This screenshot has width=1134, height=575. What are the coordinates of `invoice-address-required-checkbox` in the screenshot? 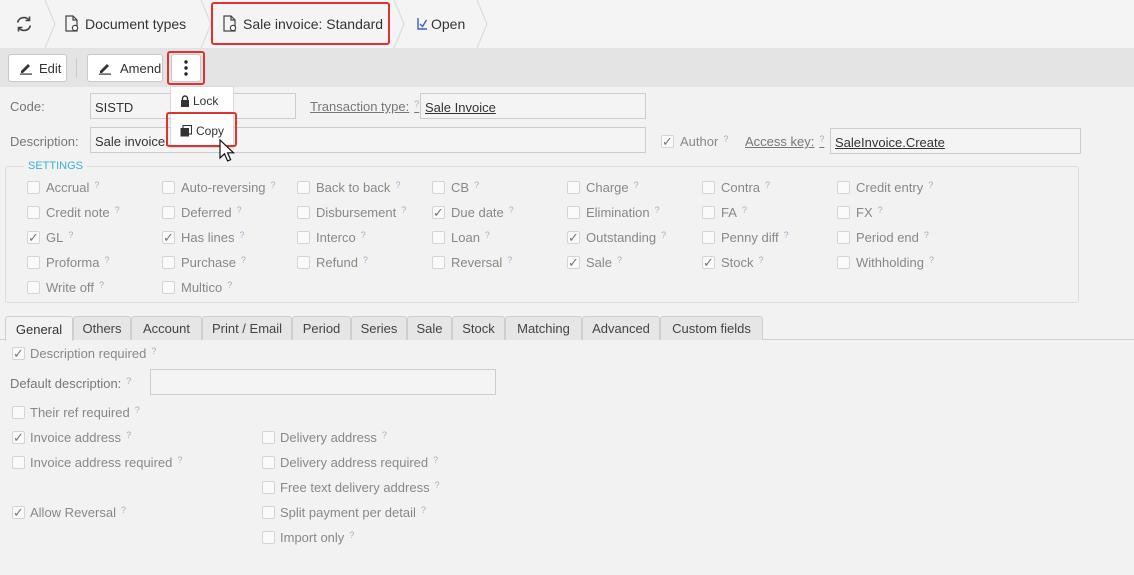 It's located at (18, 462).